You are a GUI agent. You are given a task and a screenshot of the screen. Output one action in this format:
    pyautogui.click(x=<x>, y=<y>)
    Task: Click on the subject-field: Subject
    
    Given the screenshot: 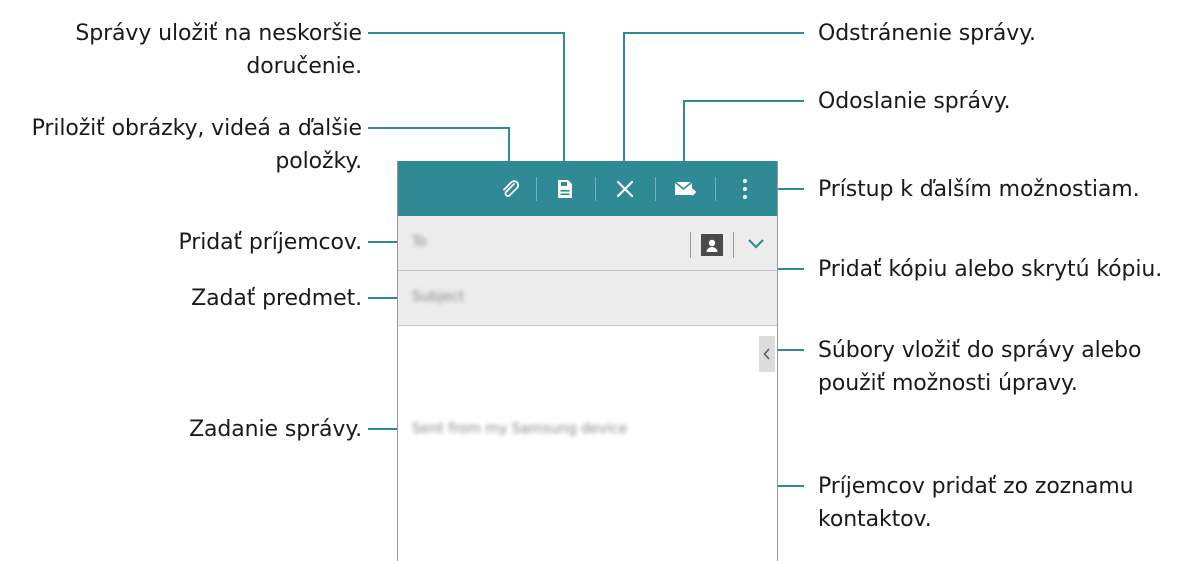 What is the action you would take?
    pyautogui.click(x=587, y=298)
    